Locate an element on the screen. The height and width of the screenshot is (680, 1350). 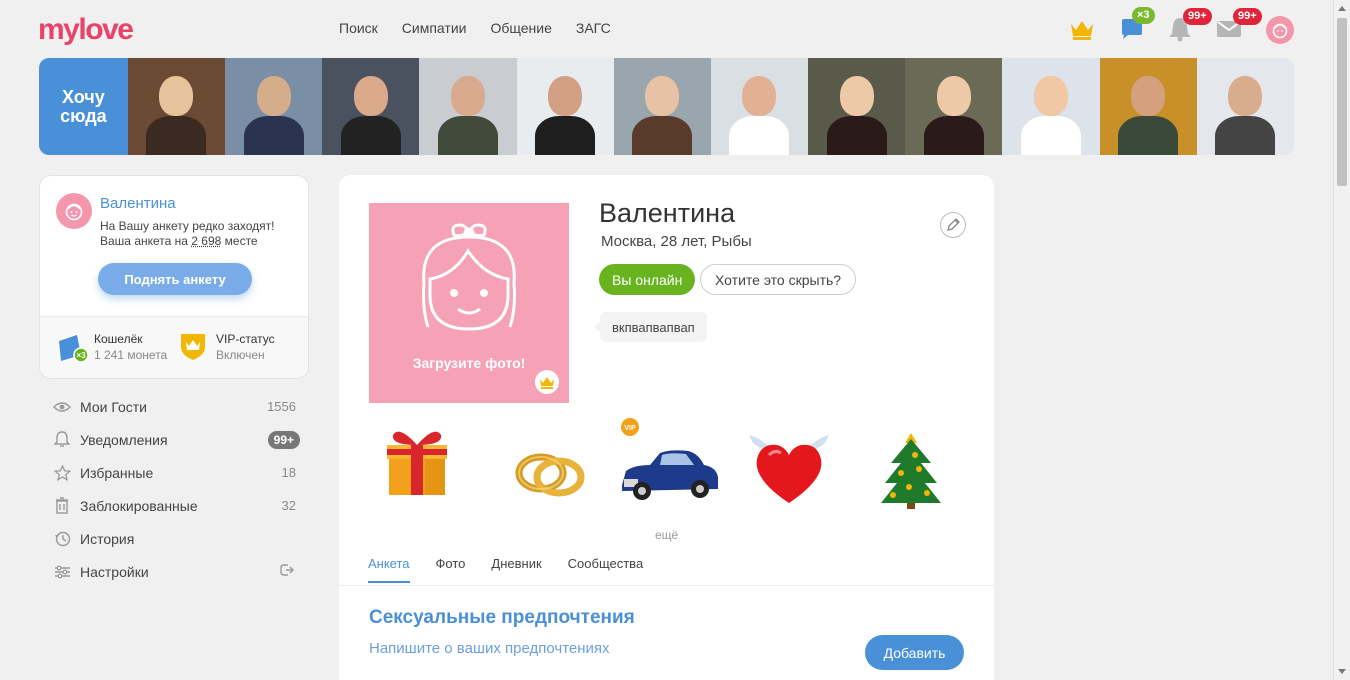
car-icon: VIP is located at coordinates (666, 465).